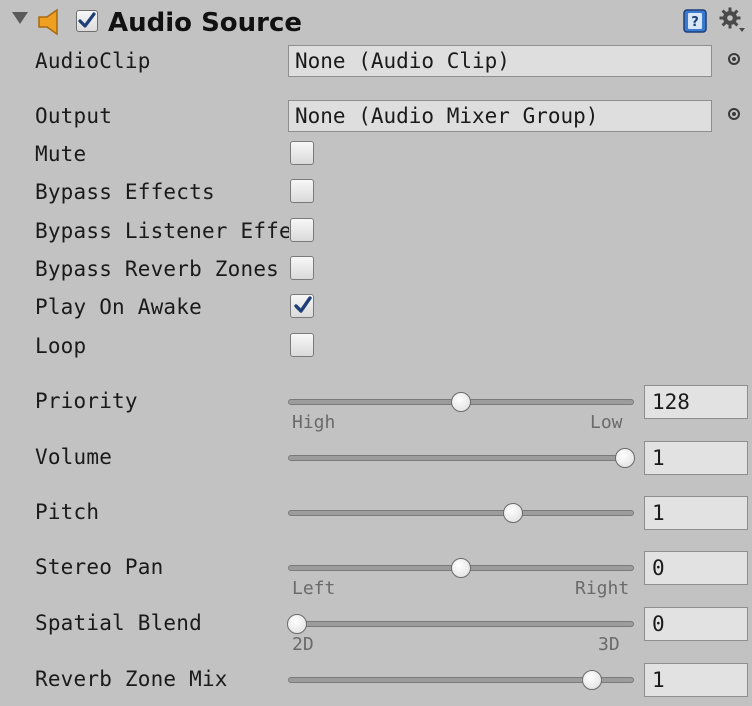  I want to click on loop-checkbox, so click(302, 345).